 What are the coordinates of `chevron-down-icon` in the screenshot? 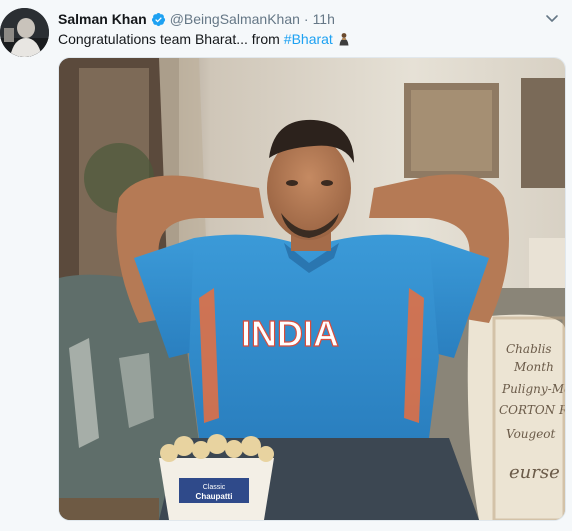 It's located at (552, 18).